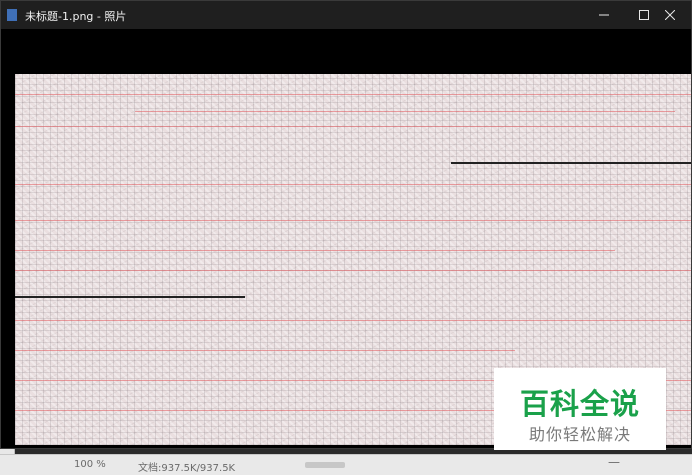 The height and width of the screenshot is (475, 692). I want to click on watermark-title: 百科全说, so click(579, 404).